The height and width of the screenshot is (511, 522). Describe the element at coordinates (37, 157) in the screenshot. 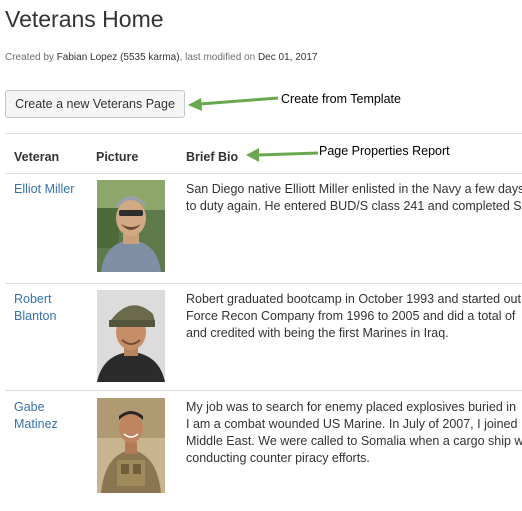

I see `header-veteran: Veteran` at that location.